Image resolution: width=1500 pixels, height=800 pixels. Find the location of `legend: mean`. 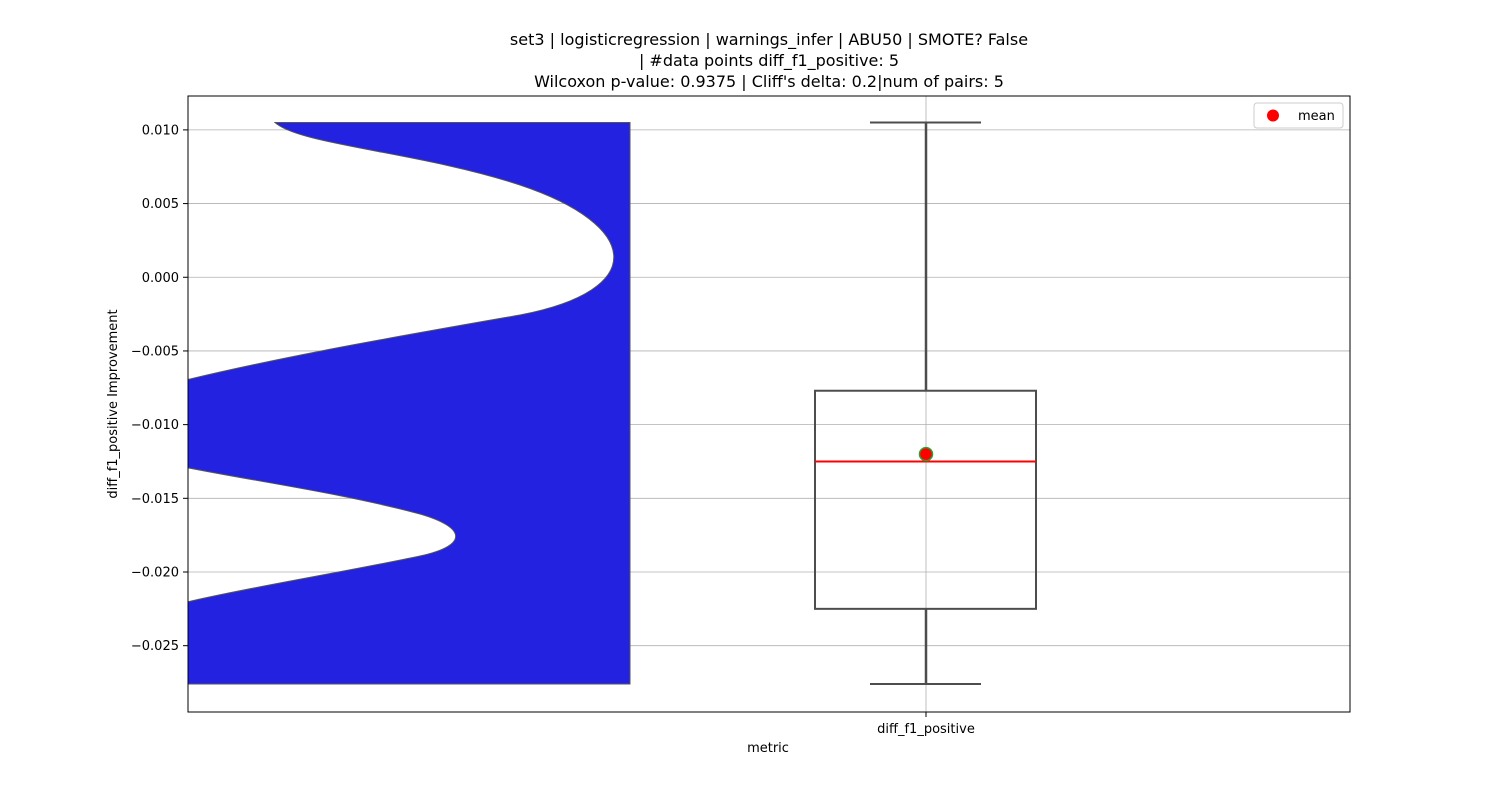

legend: mean is located at coordinates (1298, 115).